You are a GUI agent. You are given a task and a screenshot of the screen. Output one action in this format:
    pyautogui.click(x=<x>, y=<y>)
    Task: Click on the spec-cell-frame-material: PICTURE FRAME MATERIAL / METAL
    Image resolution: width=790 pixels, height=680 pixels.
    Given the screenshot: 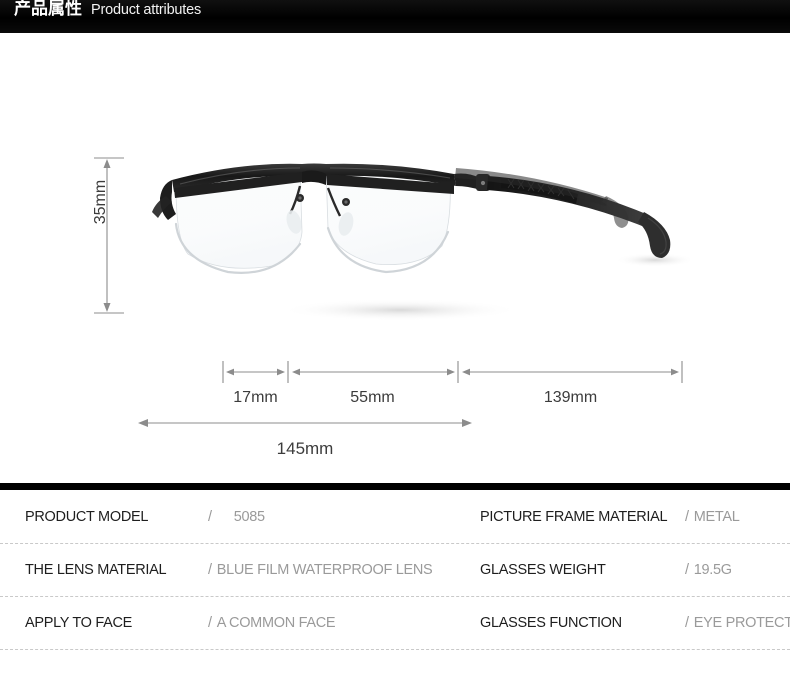 What is the action you would take?
    pyautogui.click(x=627, y=516)
    